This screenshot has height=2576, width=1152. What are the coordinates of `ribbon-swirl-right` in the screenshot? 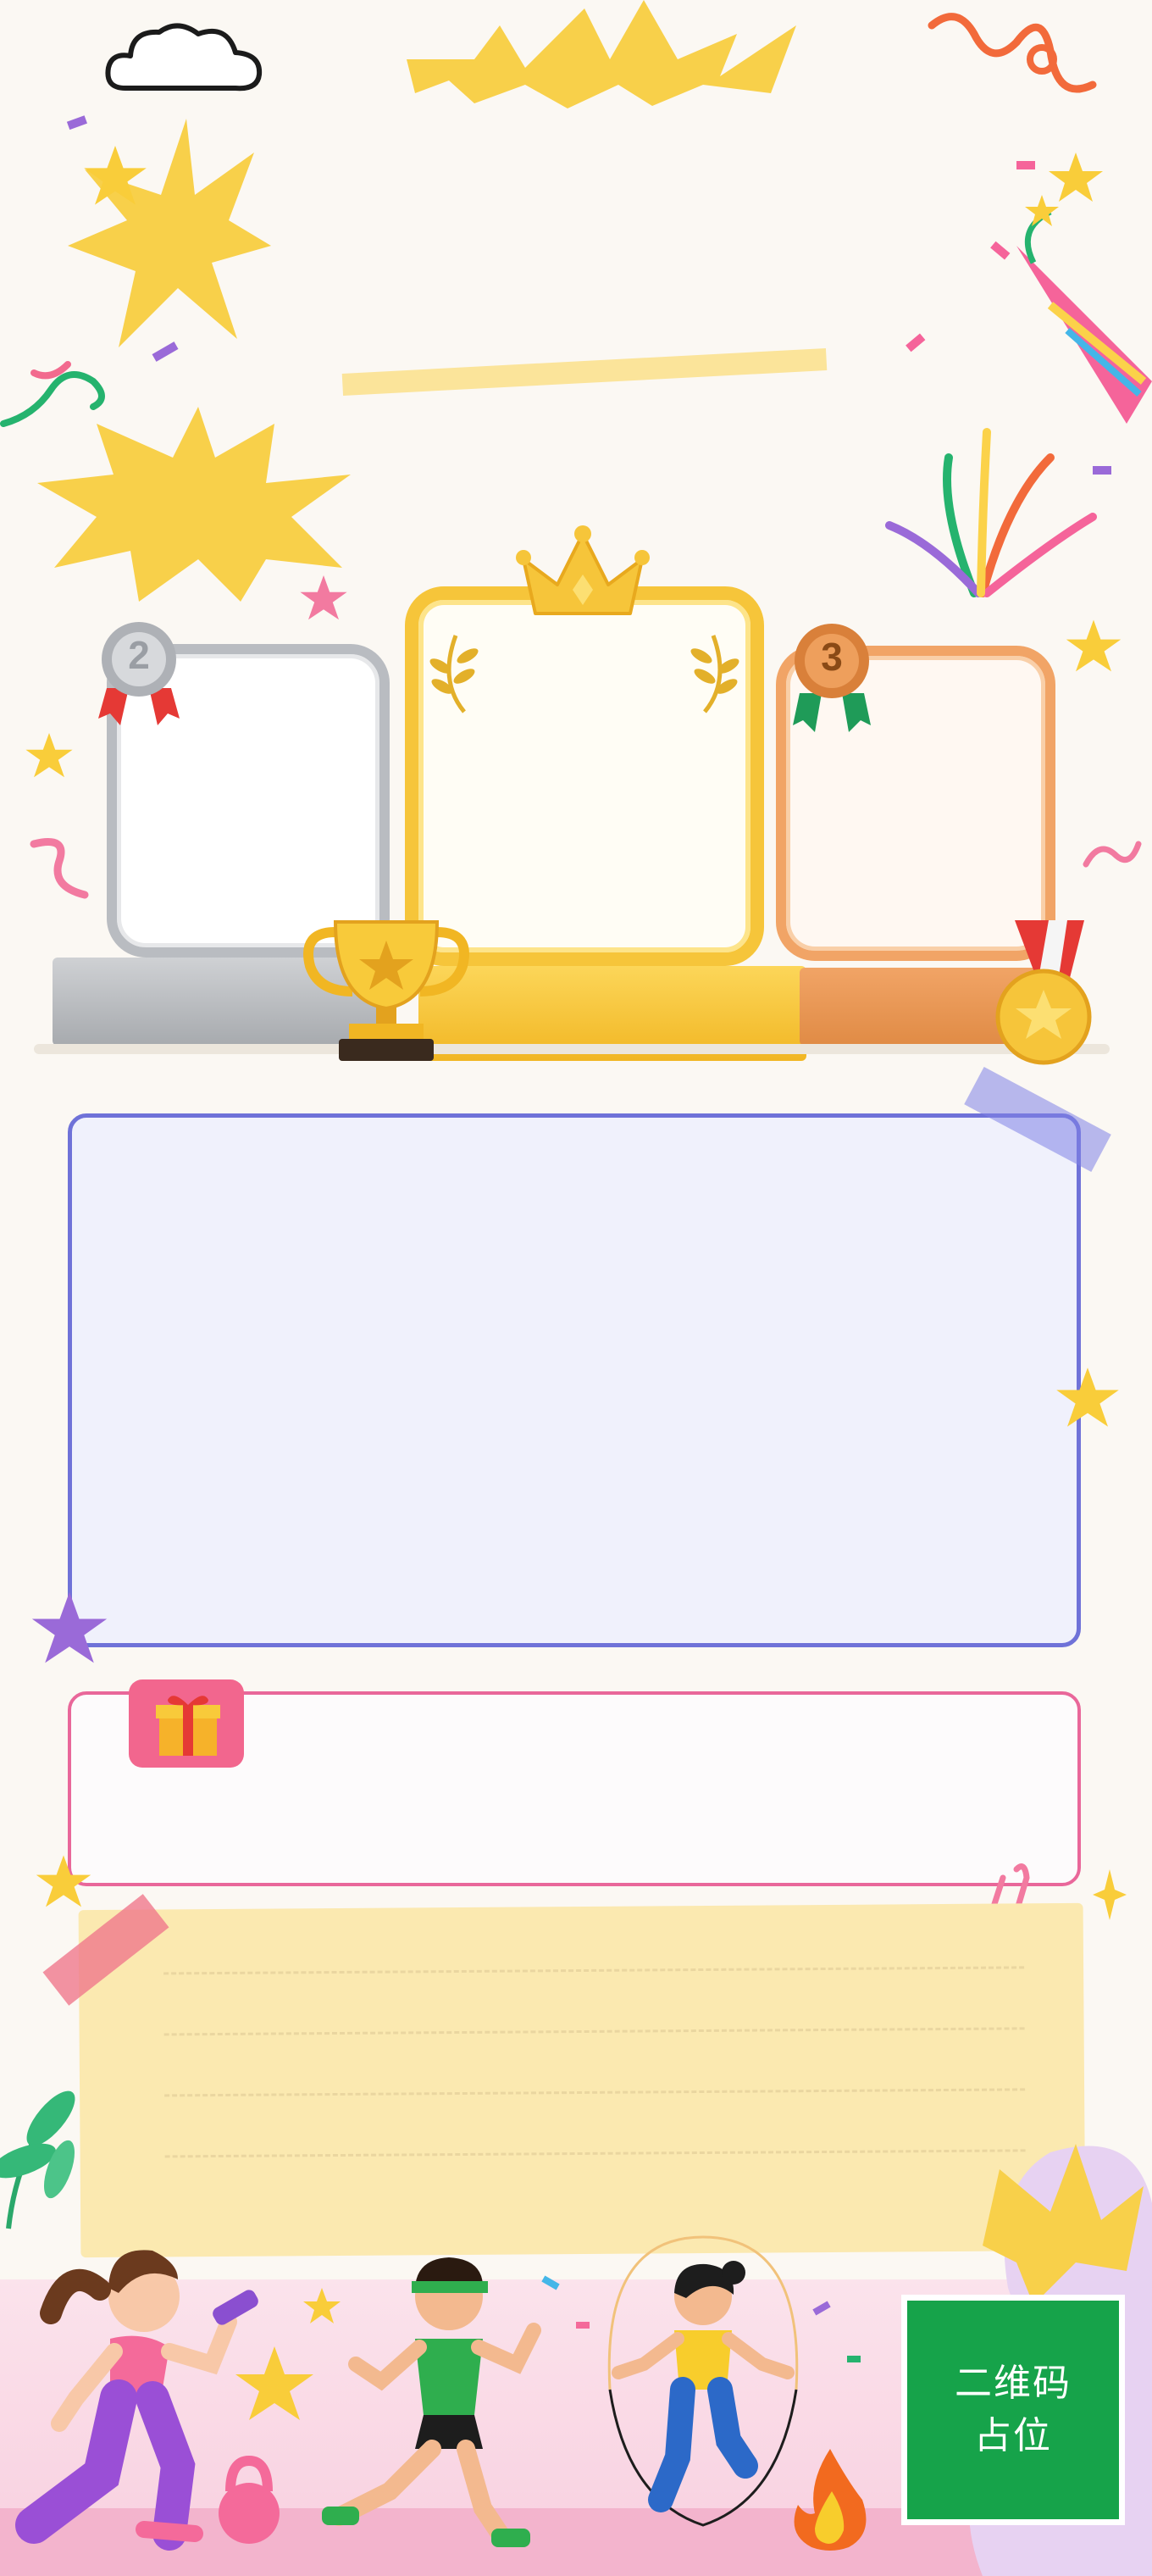 It's located at (1112, 854).